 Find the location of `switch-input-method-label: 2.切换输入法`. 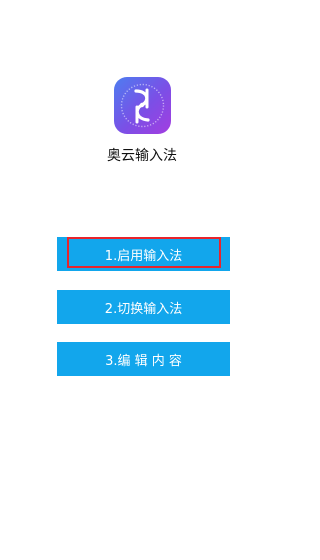

switch-input-method-label: 2.切换输入法 is located at coordinates (143, 309).